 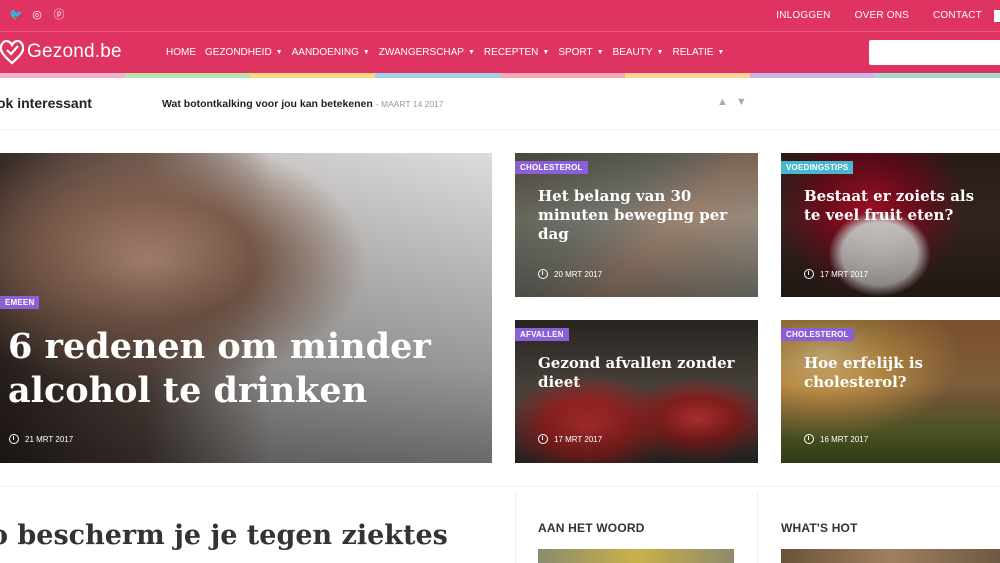 What do you see at coordinates (181, 52) in the screenshot?
I see `nav-home: HOME` at bounding box center [181, 52].